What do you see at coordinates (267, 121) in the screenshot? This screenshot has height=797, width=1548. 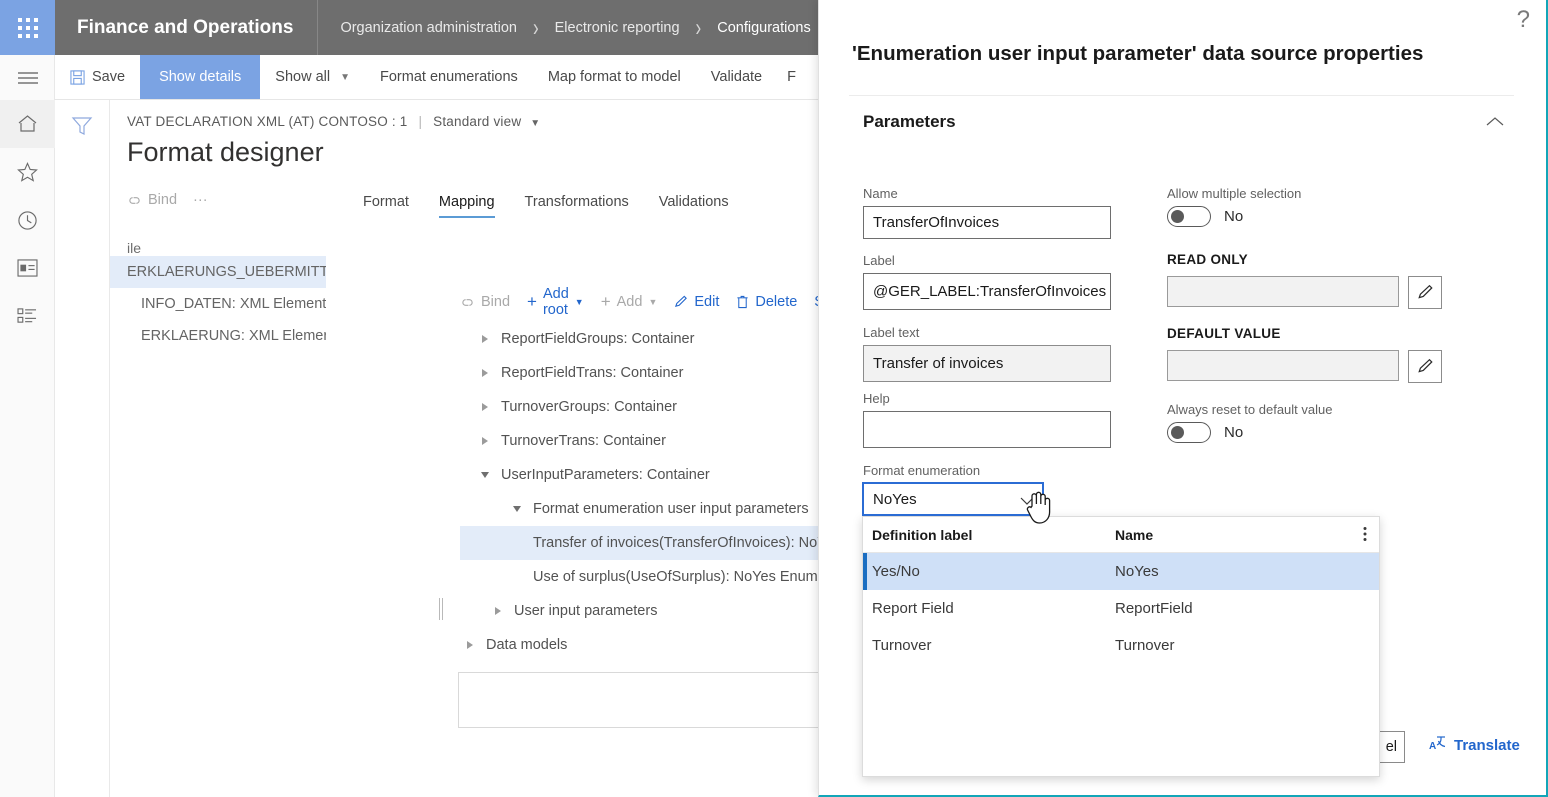 I see `config-name: VAT DECLARATION XML (AT) CONTOSO : 1` at bounding box center [267, 121].